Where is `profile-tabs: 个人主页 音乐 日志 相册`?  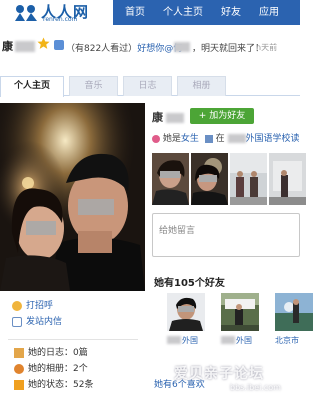 profile-tabs: 个人主页 音乐 日志 相册 is located at coordinates (150, 86).